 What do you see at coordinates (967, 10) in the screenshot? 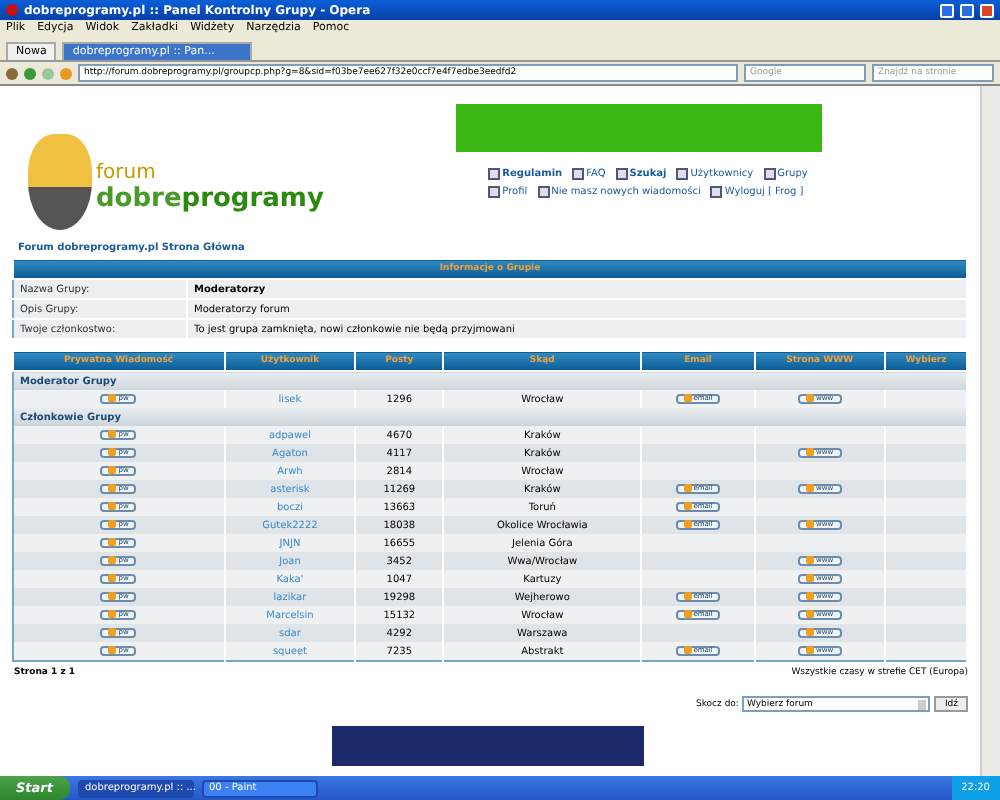
I see `maximize-icon` at bounding box center [967, 10].